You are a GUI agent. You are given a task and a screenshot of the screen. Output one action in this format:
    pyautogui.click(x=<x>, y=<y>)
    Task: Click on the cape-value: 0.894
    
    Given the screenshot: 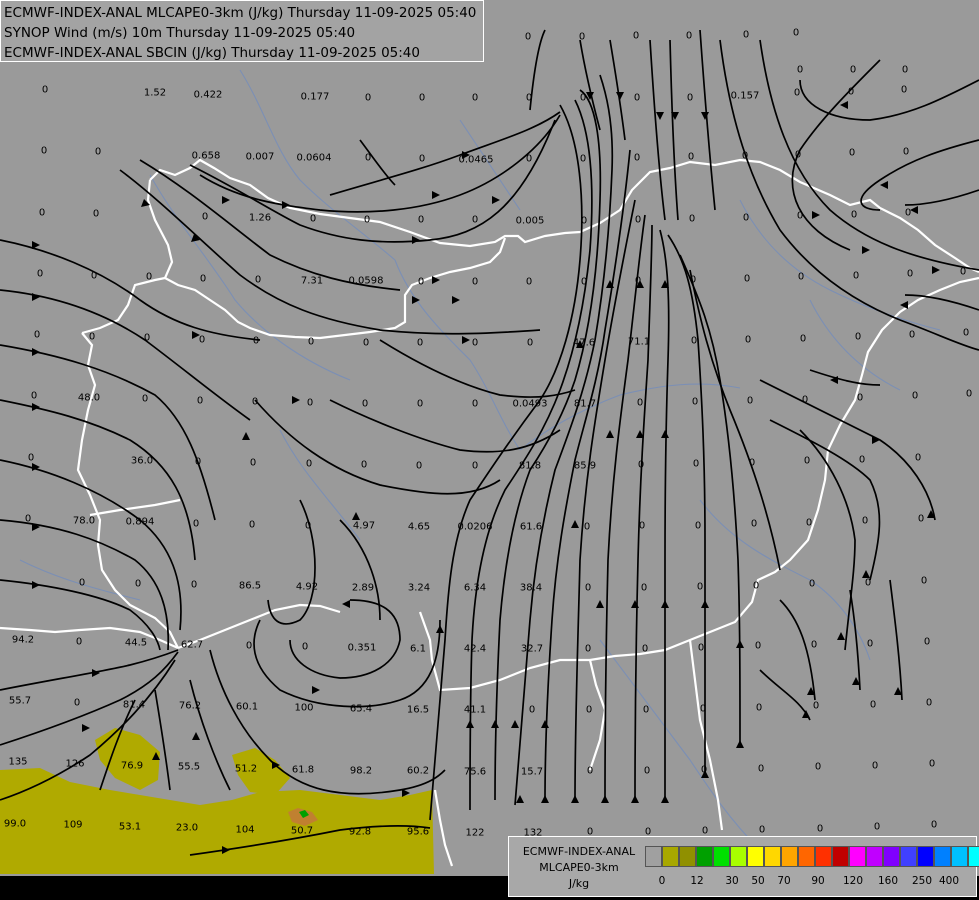 What is the action you would take?
    pyautogui.click(x=140, y=522)
    